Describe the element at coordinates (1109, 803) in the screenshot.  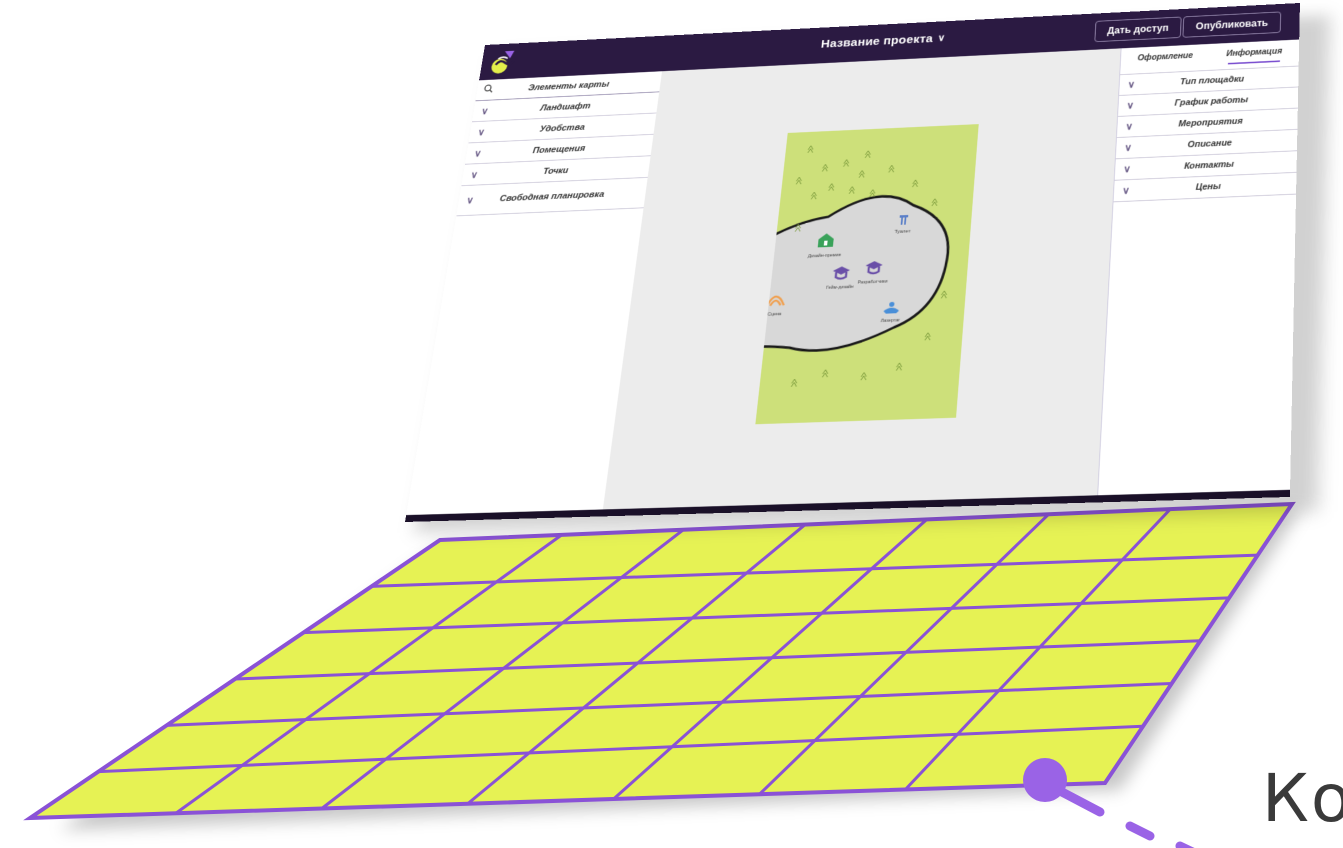
I see `connector-decoration` at that location.